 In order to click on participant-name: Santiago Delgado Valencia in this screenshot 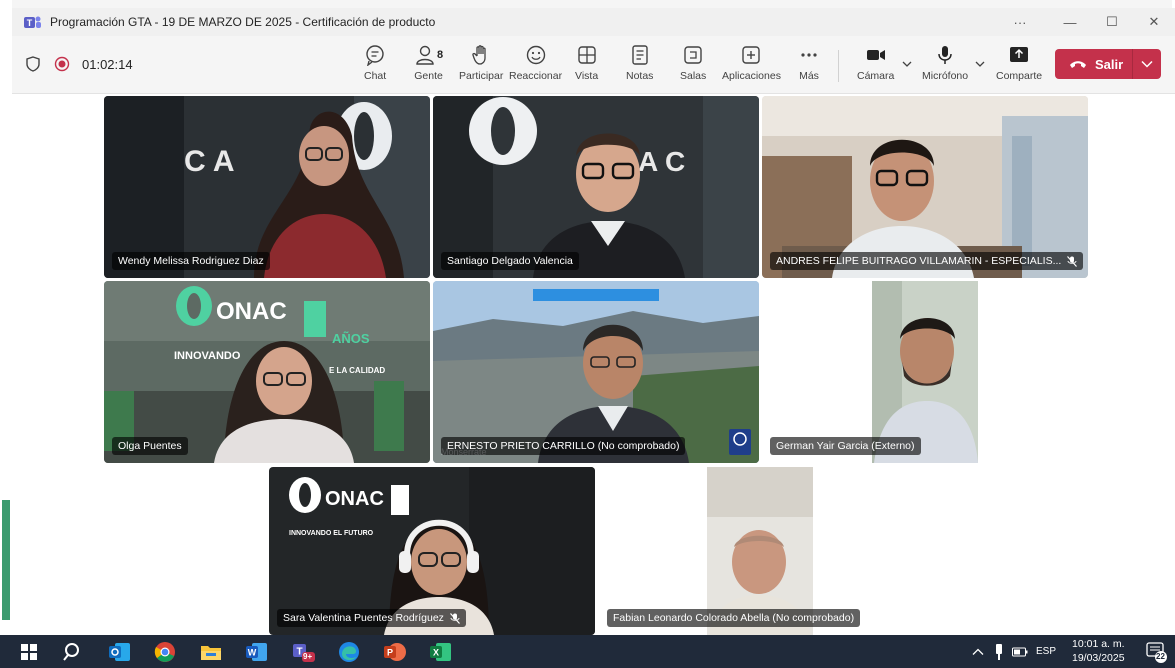, I will do `click(510, 261)`.